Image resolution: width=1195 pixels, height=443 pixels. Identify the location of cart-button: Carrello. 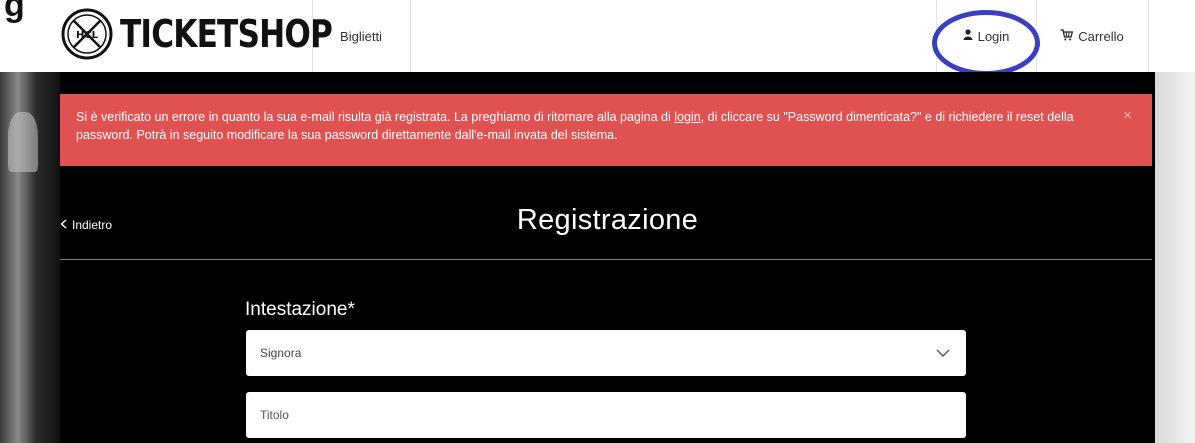
(1092, 36).